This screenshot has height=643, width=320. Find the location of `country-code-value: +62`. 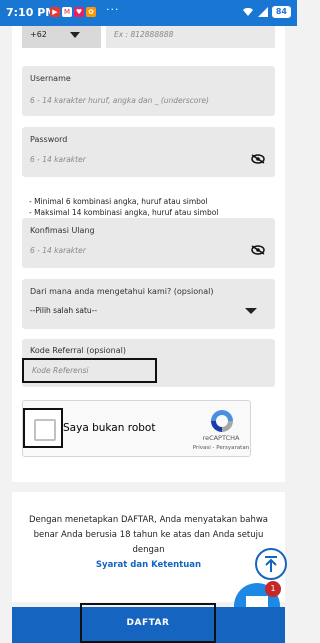

country-code-value: +62 is located at coordinates (38, 34).